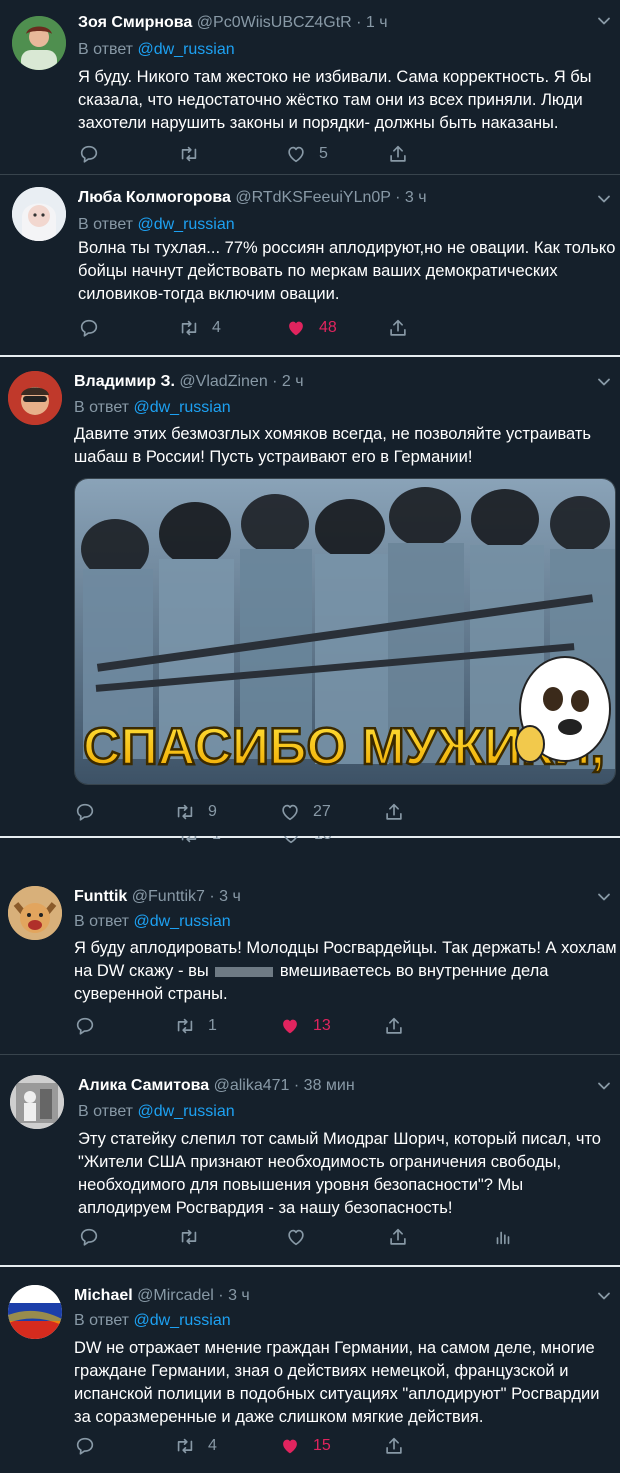  What do you see at coordinates (331, 197) in the screenshot?
I see `author-handle: @RTdKSFeeuiYLn0P · 3 ч` at bounding box center [331, 197].